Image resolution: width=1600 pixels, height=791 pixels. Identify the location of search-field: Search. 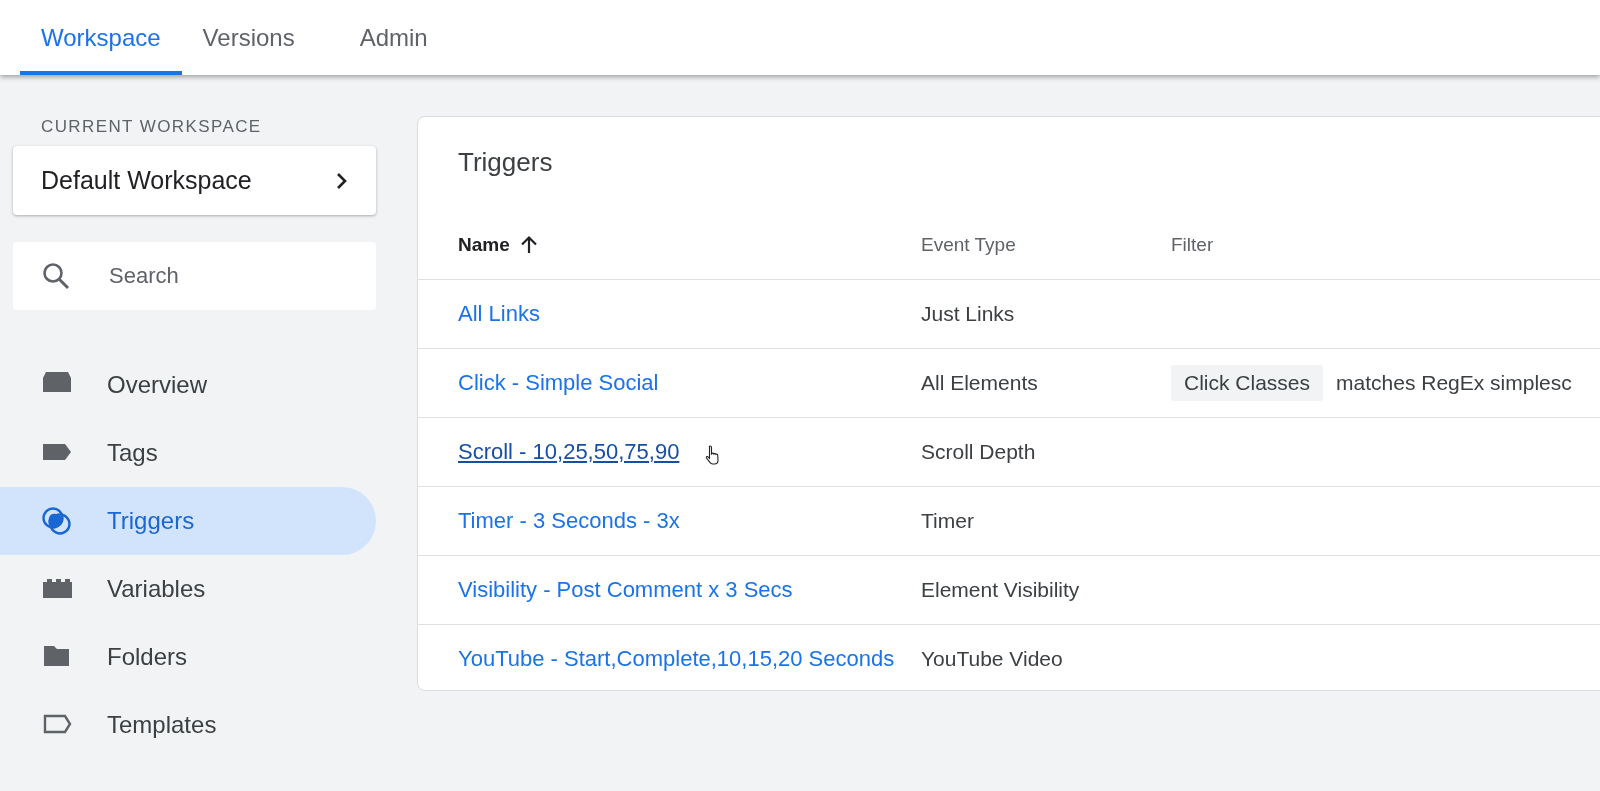
(194, 276).